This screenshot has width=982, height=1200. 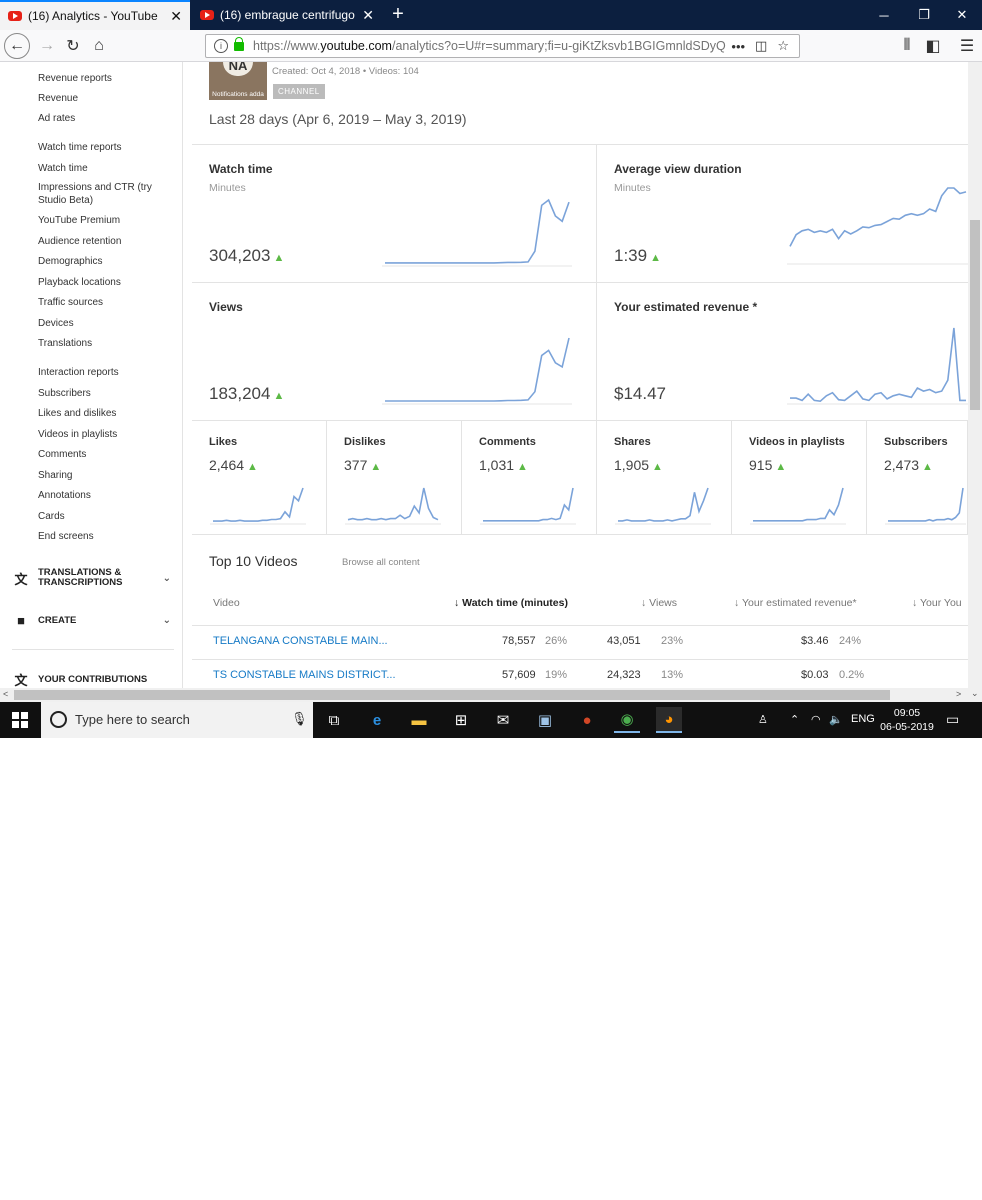 I want to click on mail-icon: ✉, so click(x=503, y=720).